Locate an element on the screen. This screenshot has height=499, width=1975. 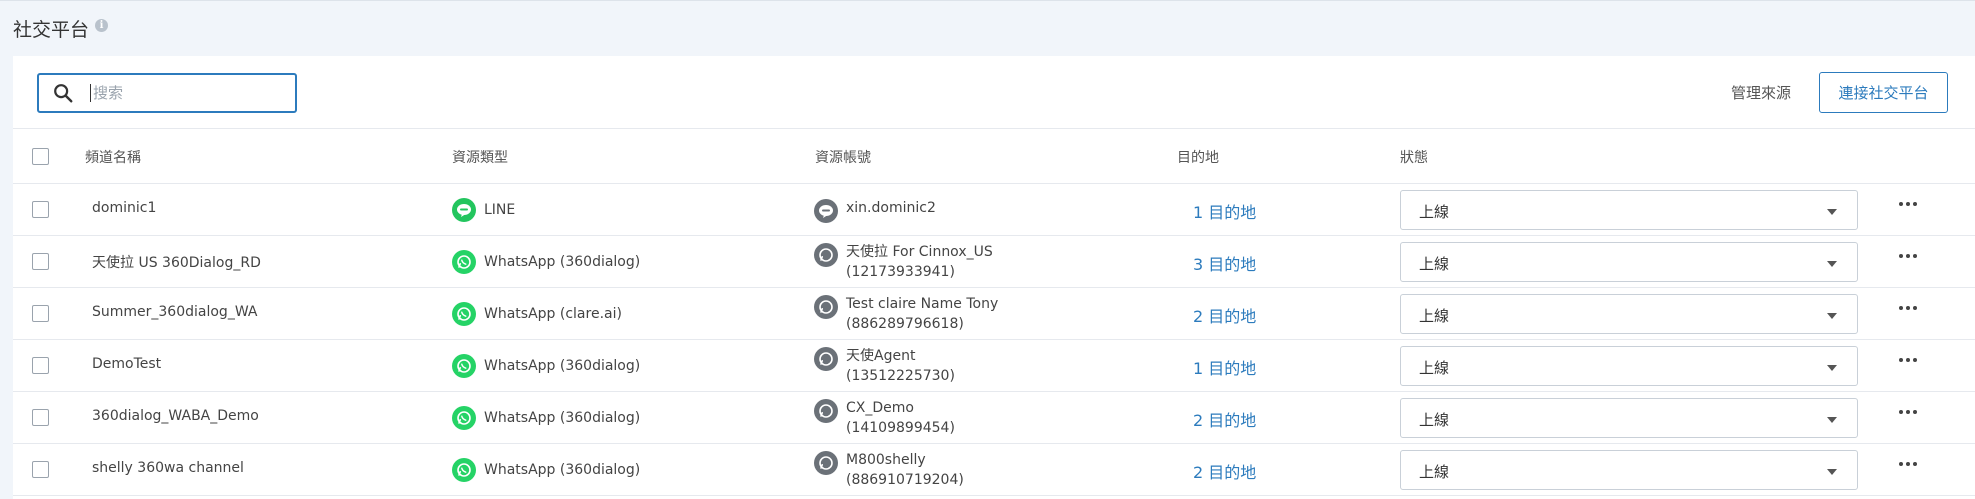
channel-name: DemoTest is located at coordinates (126, 364).